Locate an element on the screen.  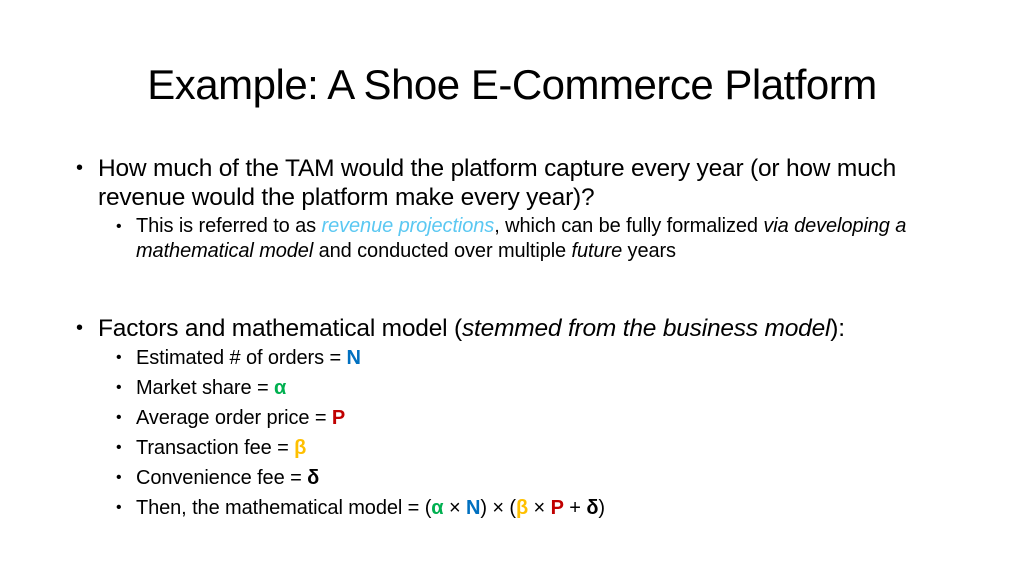
model-label: Then, the mathematical model = is located at coordinates (280, 508).